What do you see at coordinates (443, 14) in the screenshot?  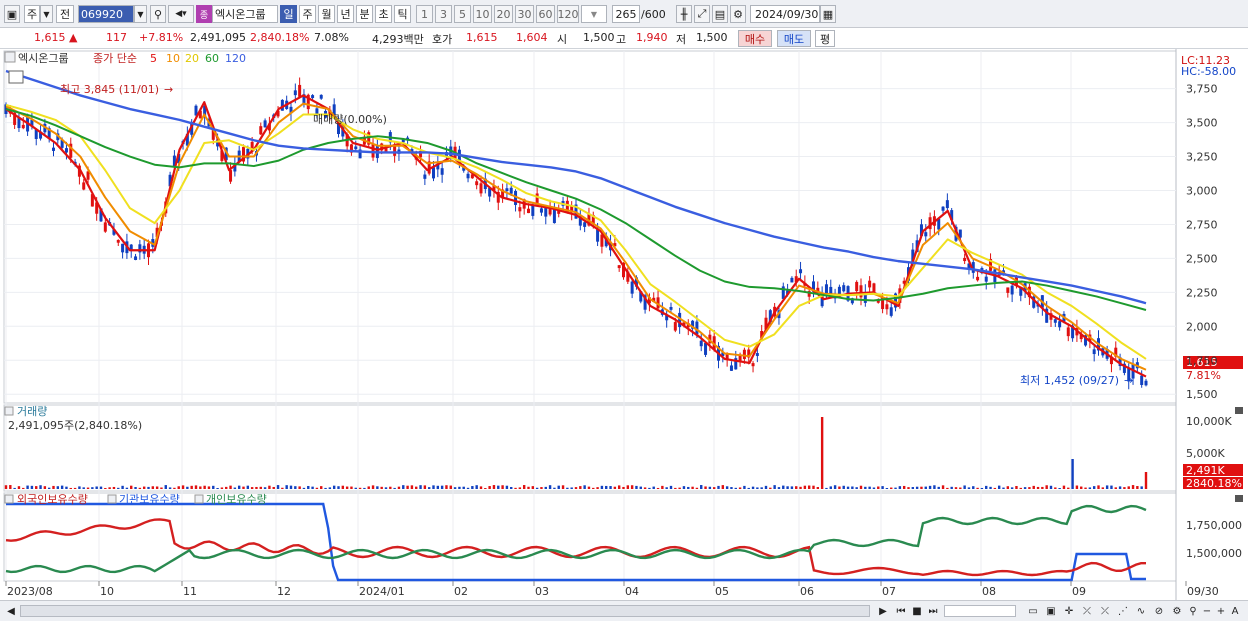 I see `interval-3: 3` at bounding box center [443, 14].